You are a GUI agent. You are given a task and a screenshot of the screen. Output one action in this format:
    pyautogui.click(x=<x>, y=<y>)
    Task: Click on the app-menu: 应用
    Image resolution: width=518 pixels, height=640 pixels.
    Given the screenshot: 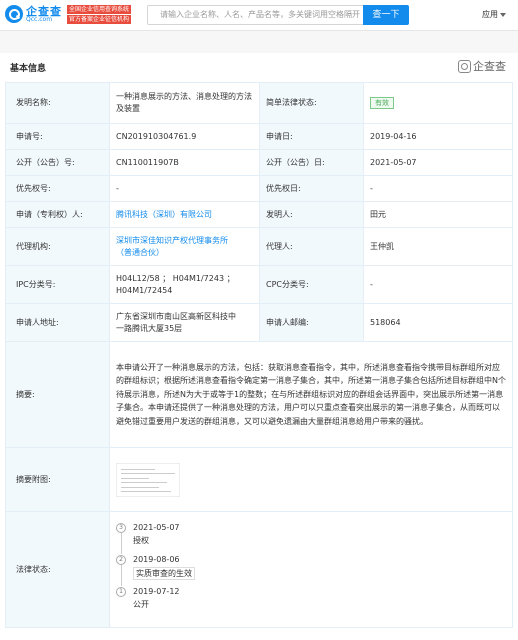 What is the action you would take?
    pyautogui.click(x=494, y=14)
    